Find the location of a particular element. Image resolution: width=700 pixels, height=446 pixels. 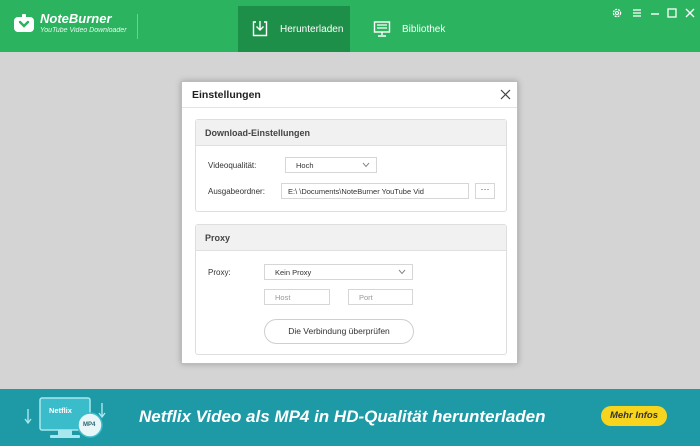

banner-art-netflix-label: Netflix is located at coordinates (60, 410).